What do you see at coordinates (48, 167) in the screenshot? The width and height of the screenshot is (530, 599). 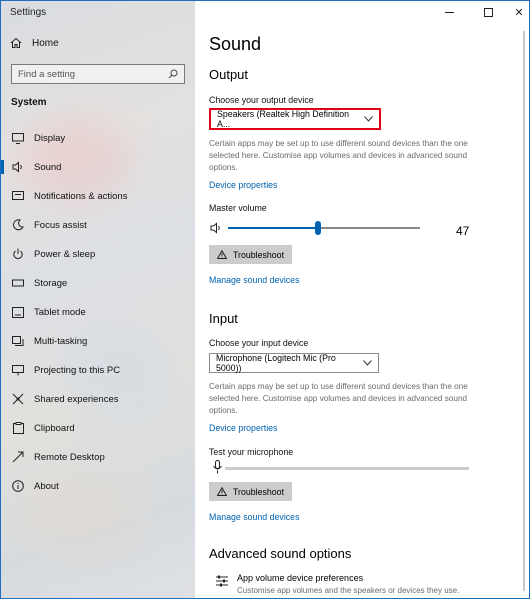 I see `sidebar-item-label: Sound` at bounding box center [48, 167].